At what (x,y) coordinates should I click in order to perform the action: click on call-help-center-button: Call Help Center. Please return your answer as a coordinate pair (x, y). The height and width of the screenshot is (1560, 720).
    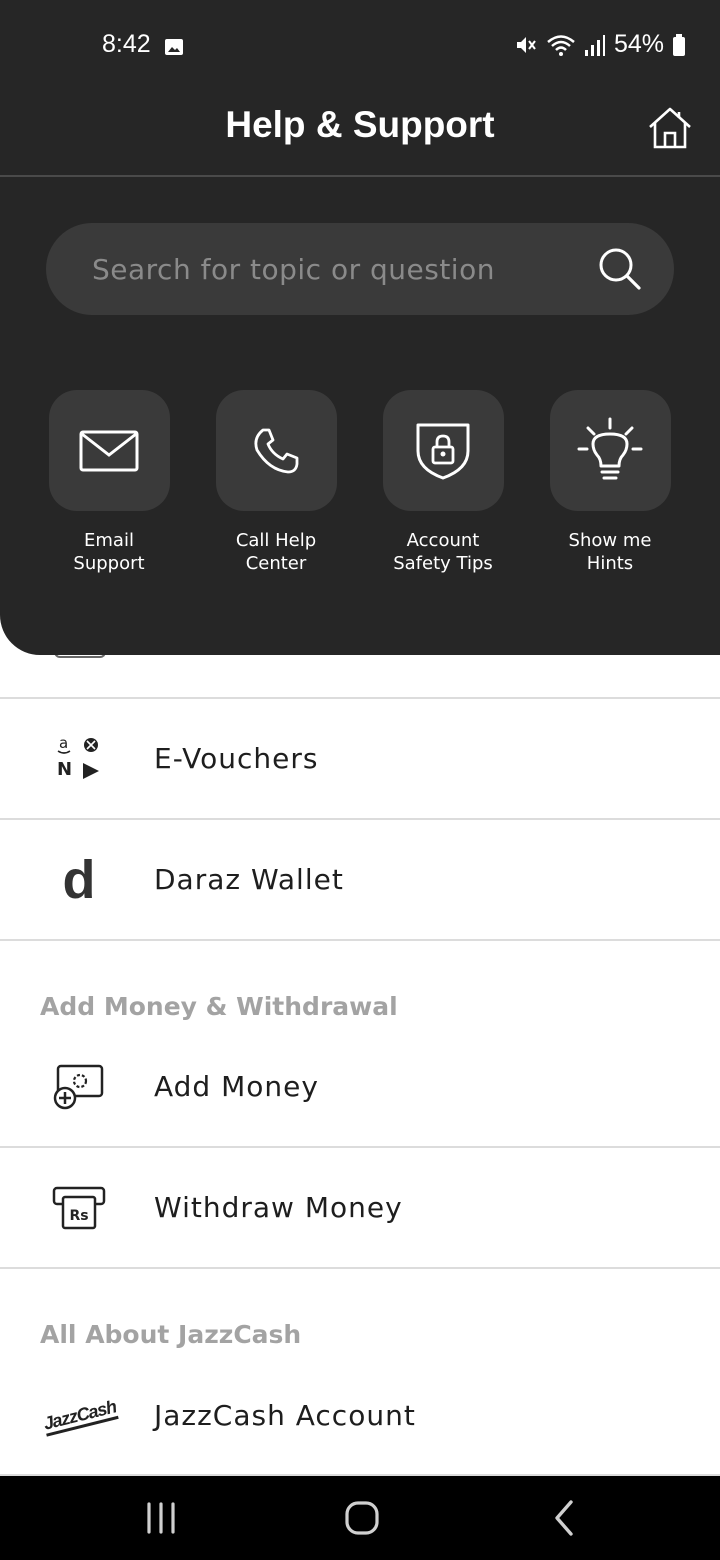
    Looking at the image, I should click on (276, 482).